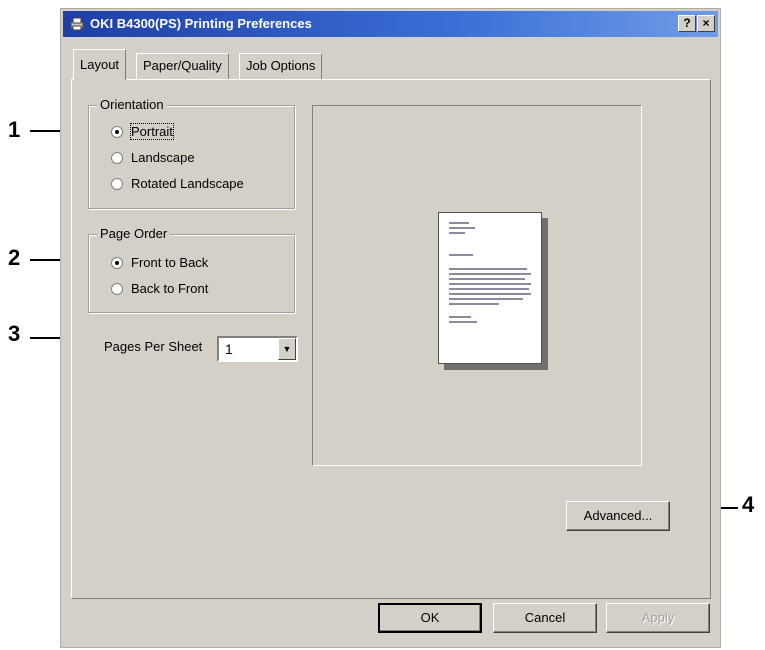 This screenshot has width=765, height=650. Describe the element at coordinates (170, 262) in the screenshot. I see `radio-label: Front to Back` at that location.